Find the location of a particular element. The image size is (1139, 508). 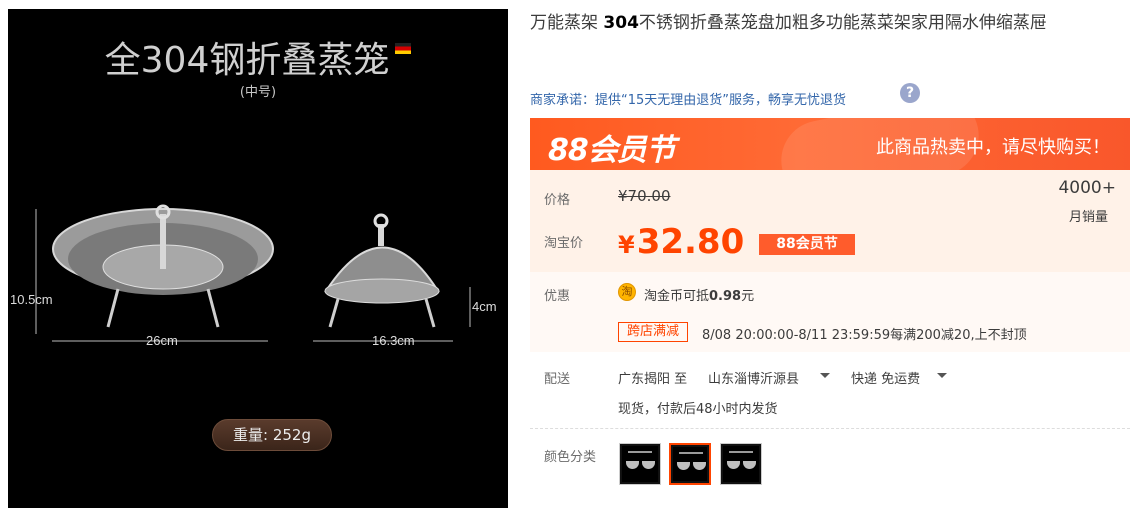

help-icon: ? is located at coordinates (910, 93).